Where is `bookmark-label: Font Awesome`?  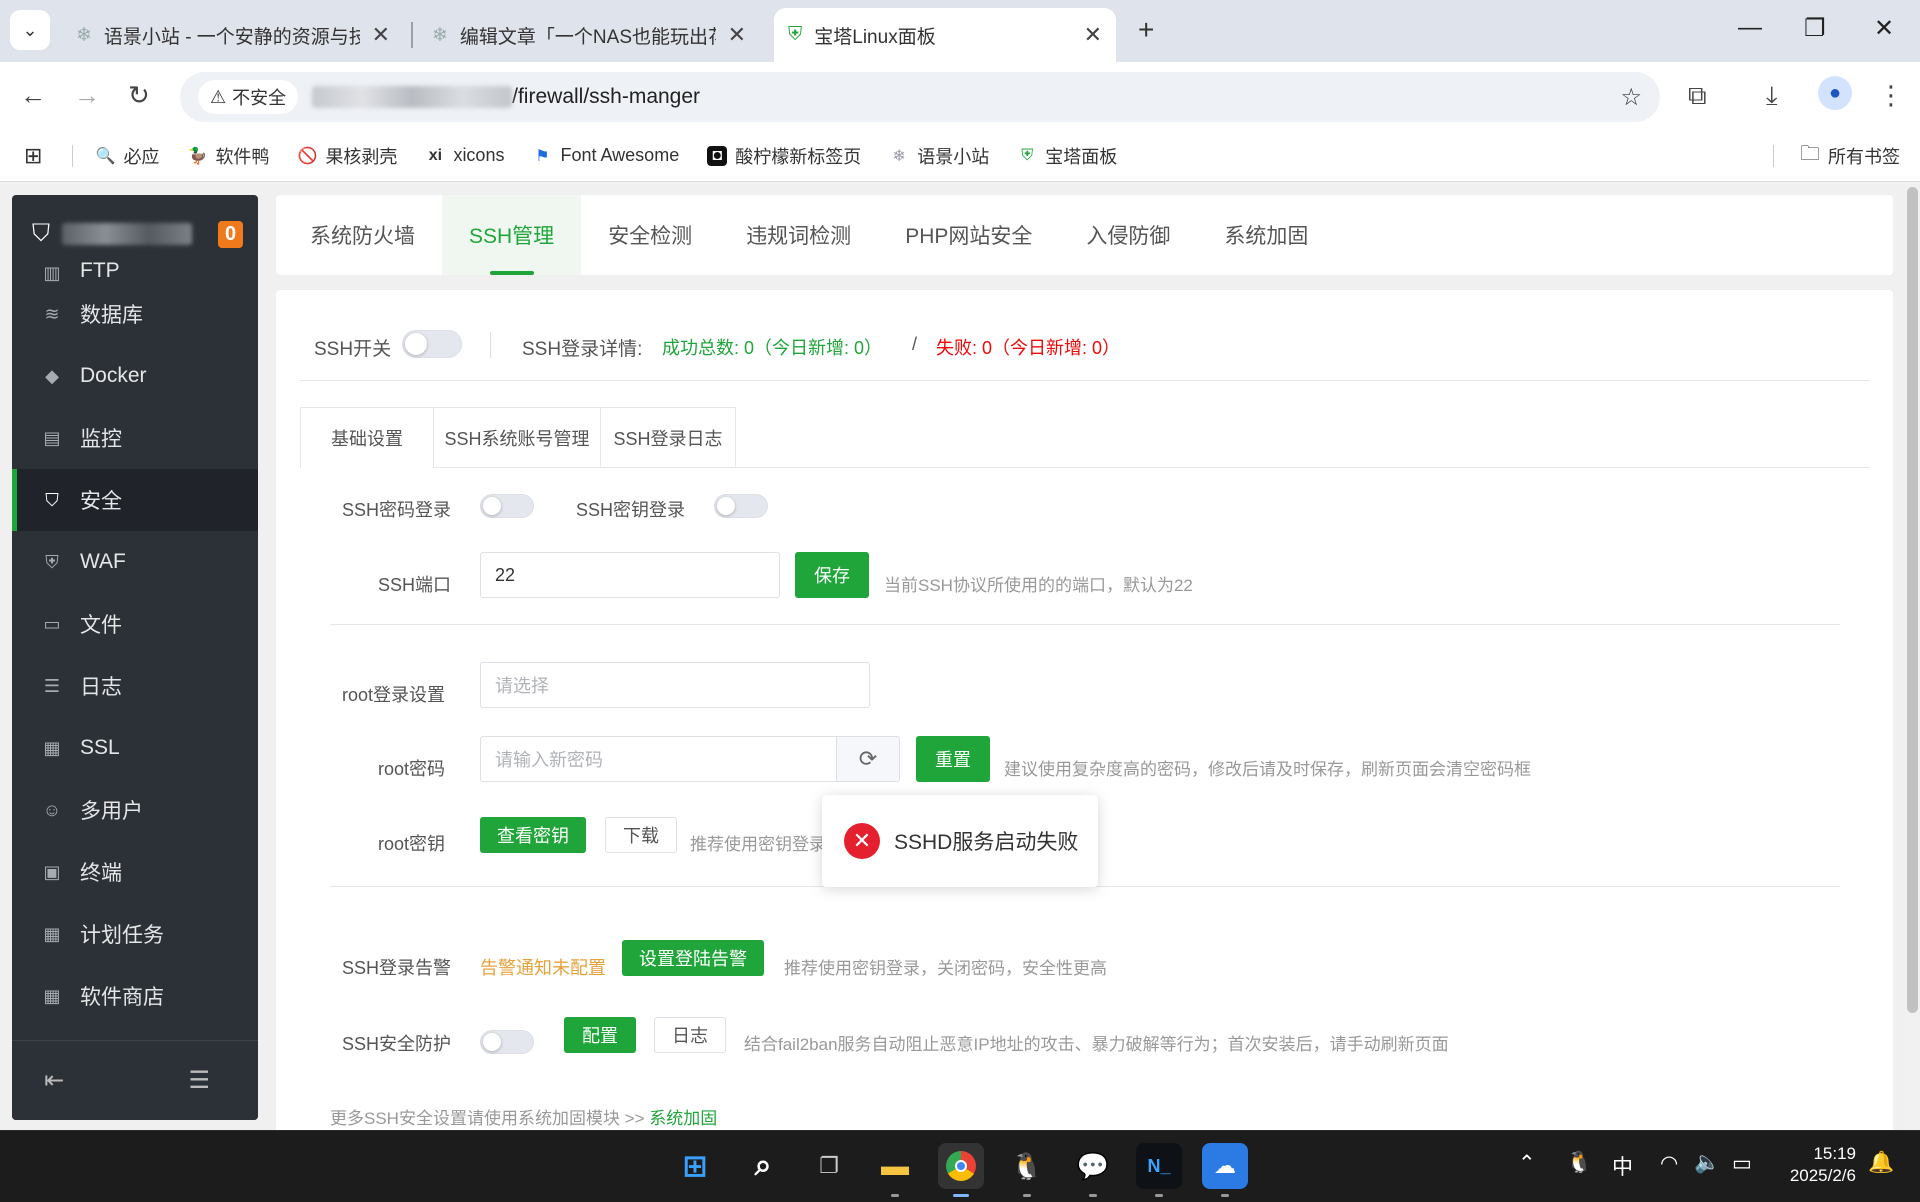 bookmark-label: Font Awesome is located at coordinates (620, 155).